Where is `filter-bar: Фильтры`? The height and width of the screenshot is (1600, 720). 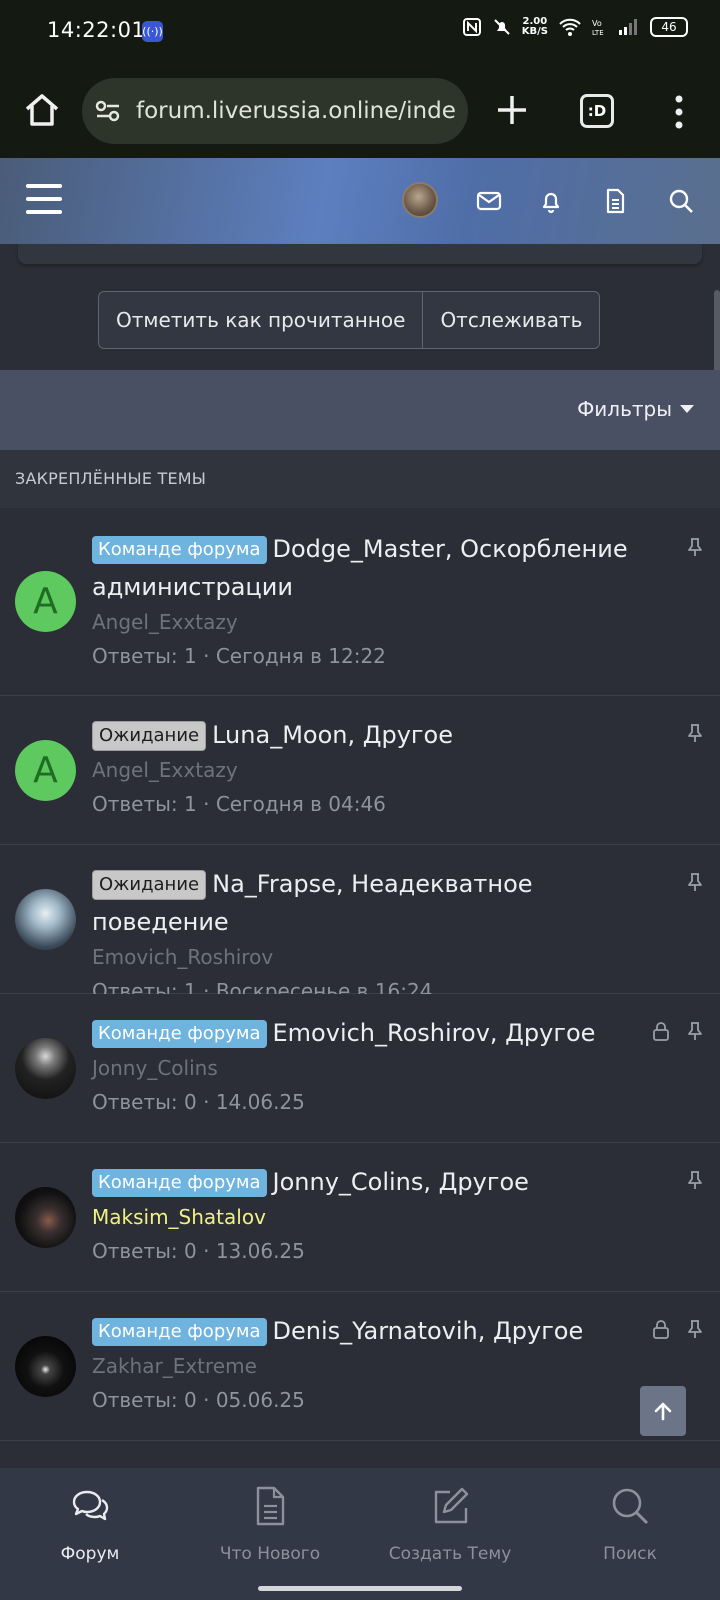 filter-bar: Фильтры is located at coordinates (360, 410).